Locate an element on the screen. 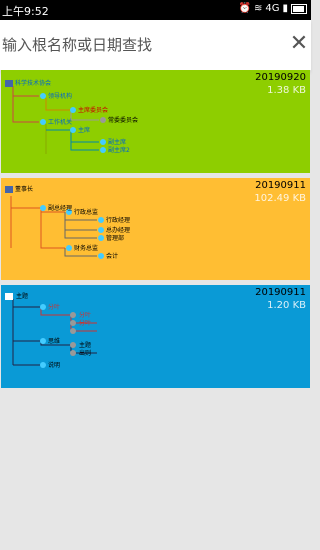  status-icons: ⏰ ≋ 4G ▮ is located at coordinates (273, 9).